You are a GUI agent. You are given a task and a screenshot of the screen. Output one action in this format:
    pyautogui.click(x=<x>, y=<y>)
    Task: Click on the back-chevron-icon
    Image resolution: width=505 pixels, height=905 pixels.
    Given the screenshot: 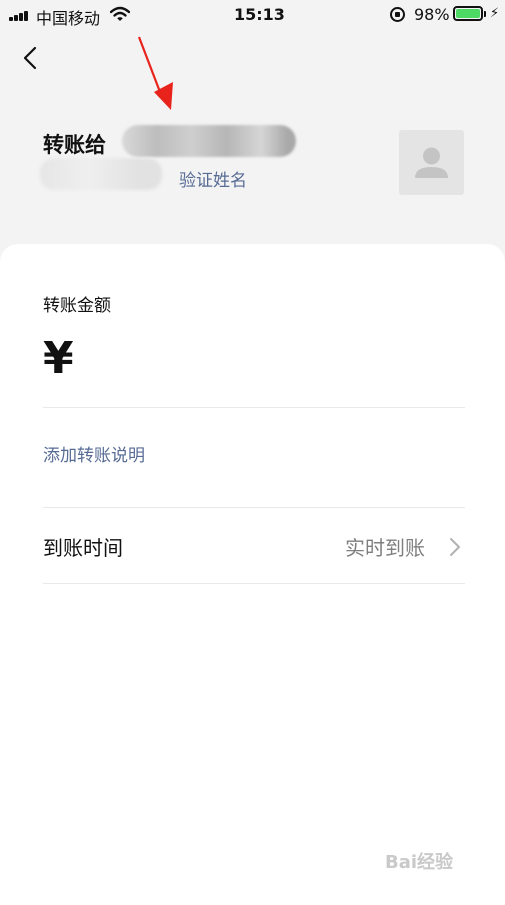 What is the action you would take?
    pyautogui.click(x=30, y=58)
    